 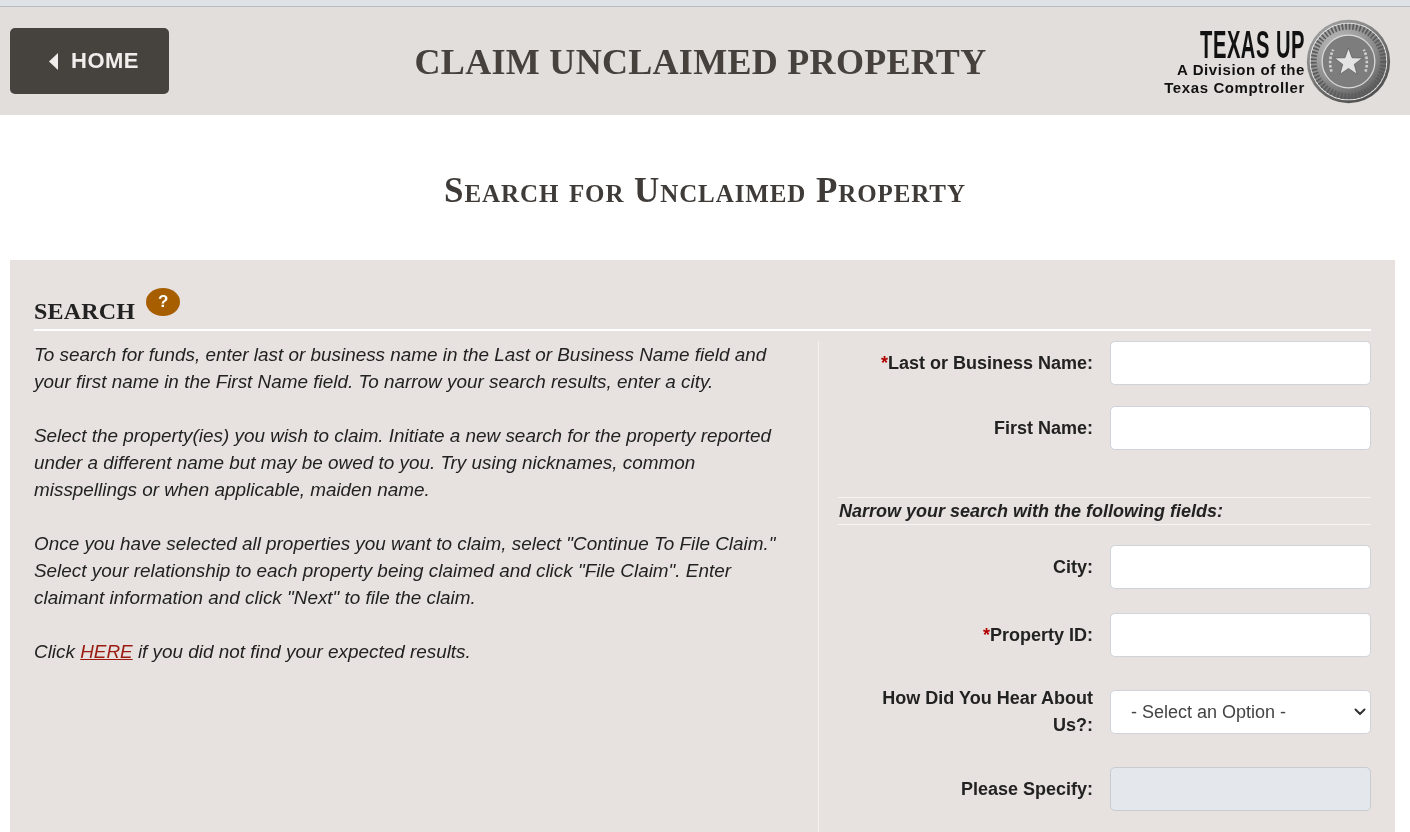 What do you see at coordinates (1241, 70) in the screenshot?
I see `logo-tagline: A Division of the` at bounding box center [1241, 70].